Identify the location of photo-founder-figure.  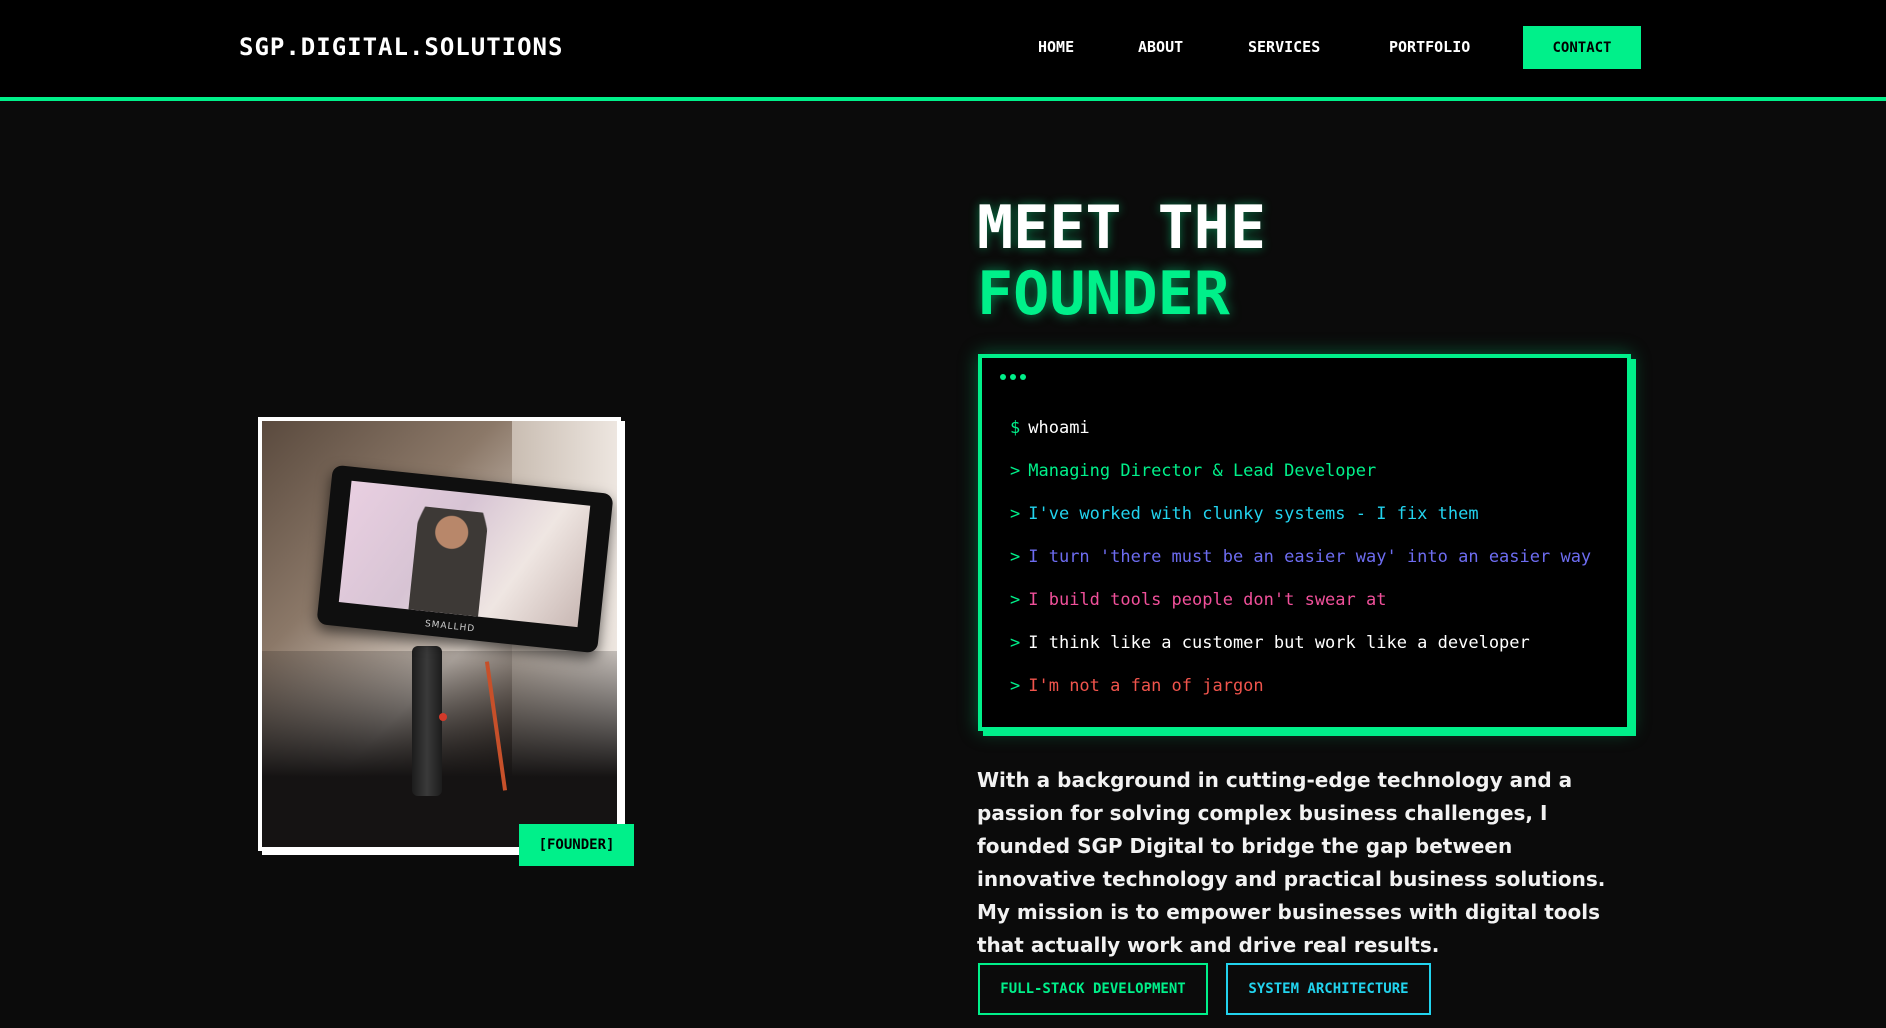
(448, 561).